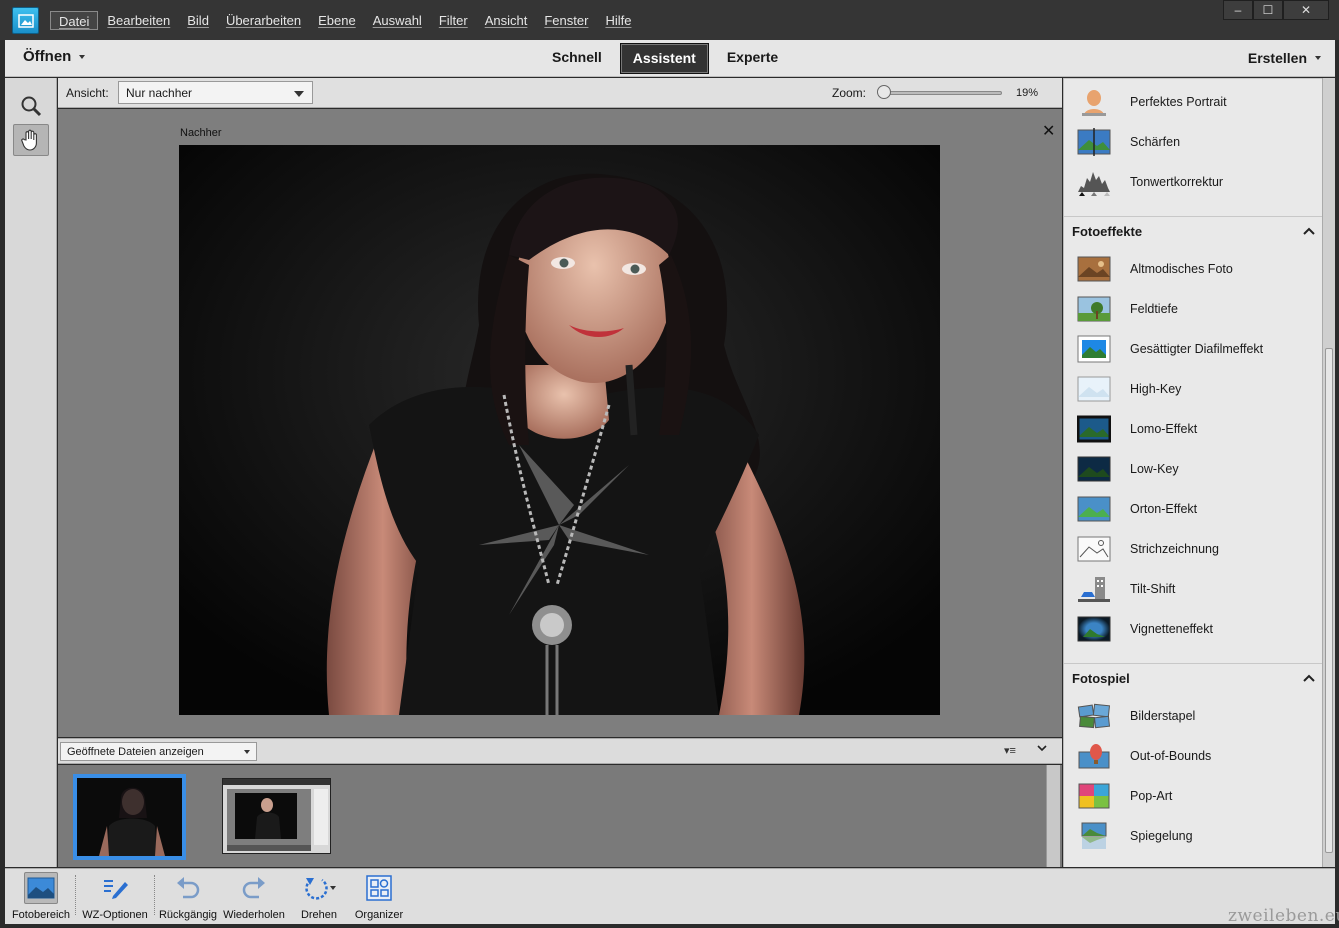  What do you see at coordinates (1196, 309) in the screenshot?
I see `panel-item-feldtiefe: Feldtiefe` at bounding box center [1196, 309].